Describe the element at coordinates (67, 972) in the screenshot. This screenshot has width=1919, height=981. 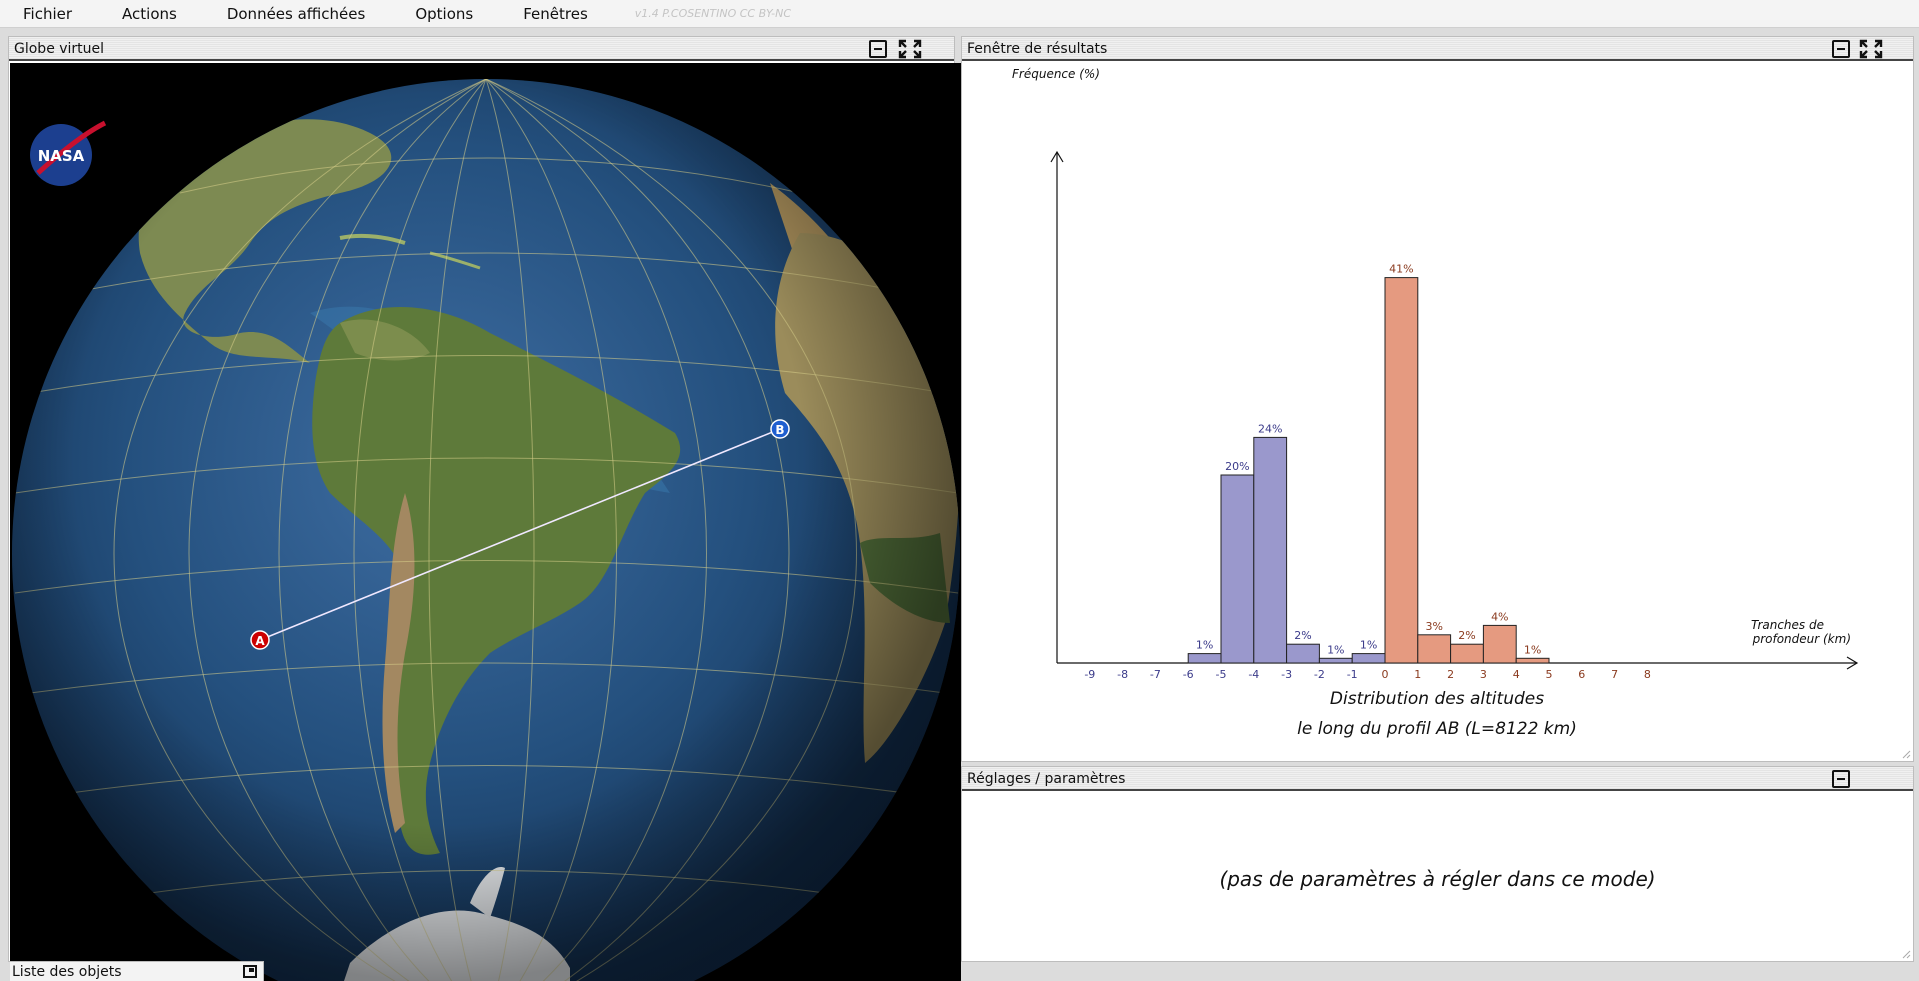
I see `object-list-label: Liste des objets` at that location.